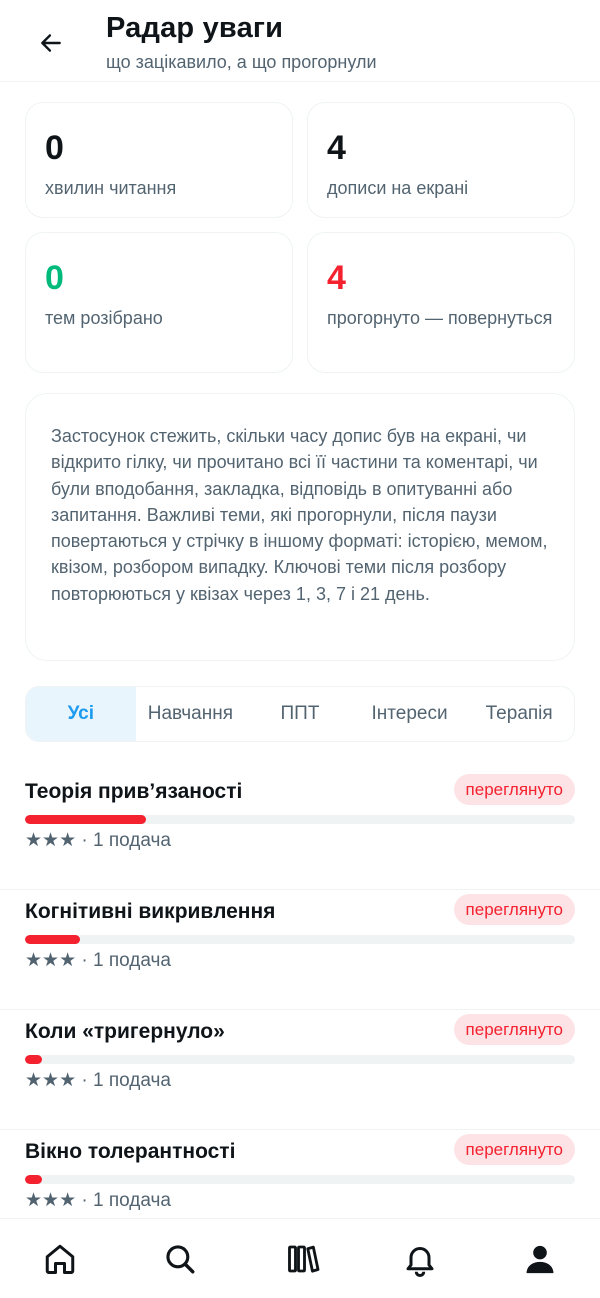 Image resolution: width=600 pixels, height=1298 pixels. Describe the element at coordinates (150, 911) in the screenshot. I see `topic-title: Когнітивні викривлення` at that location.